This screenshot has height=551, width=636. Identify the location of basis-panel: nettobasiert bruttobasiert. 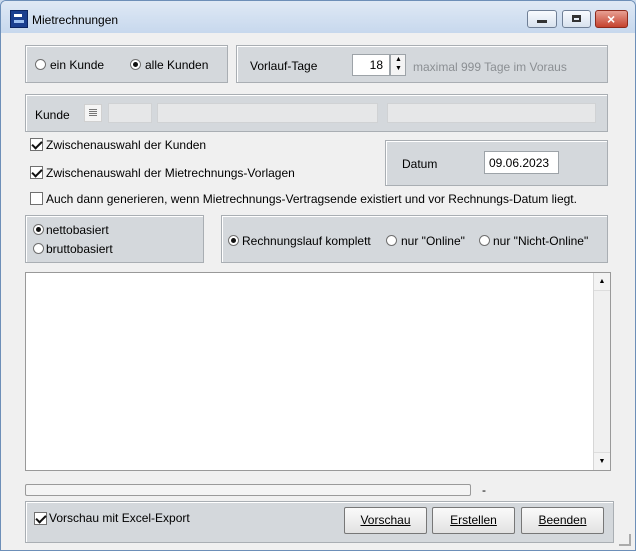
(114, 239).